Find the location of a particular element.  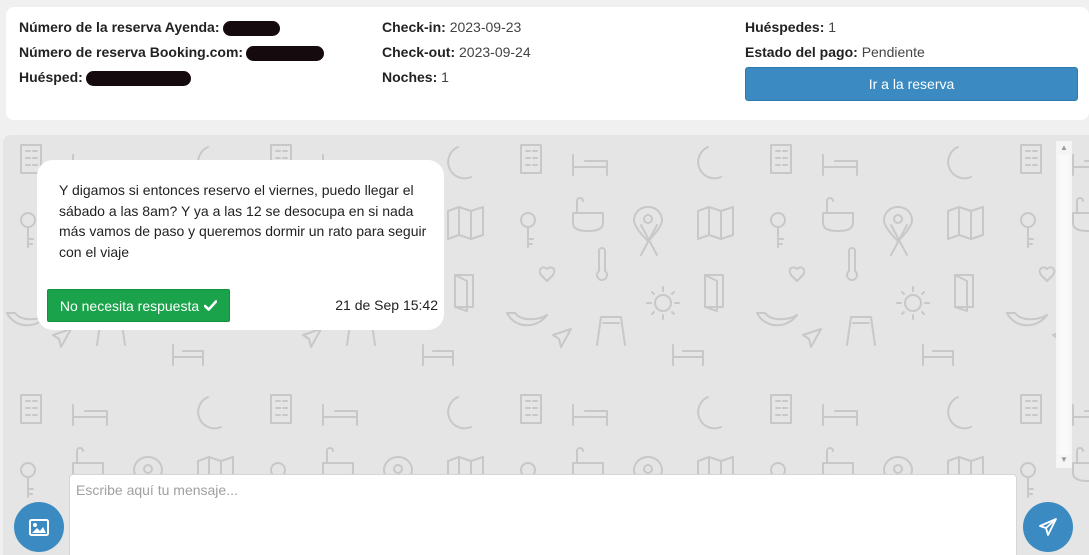

scroll-up-icon: ▲ is located at coordinates (1064, 148).